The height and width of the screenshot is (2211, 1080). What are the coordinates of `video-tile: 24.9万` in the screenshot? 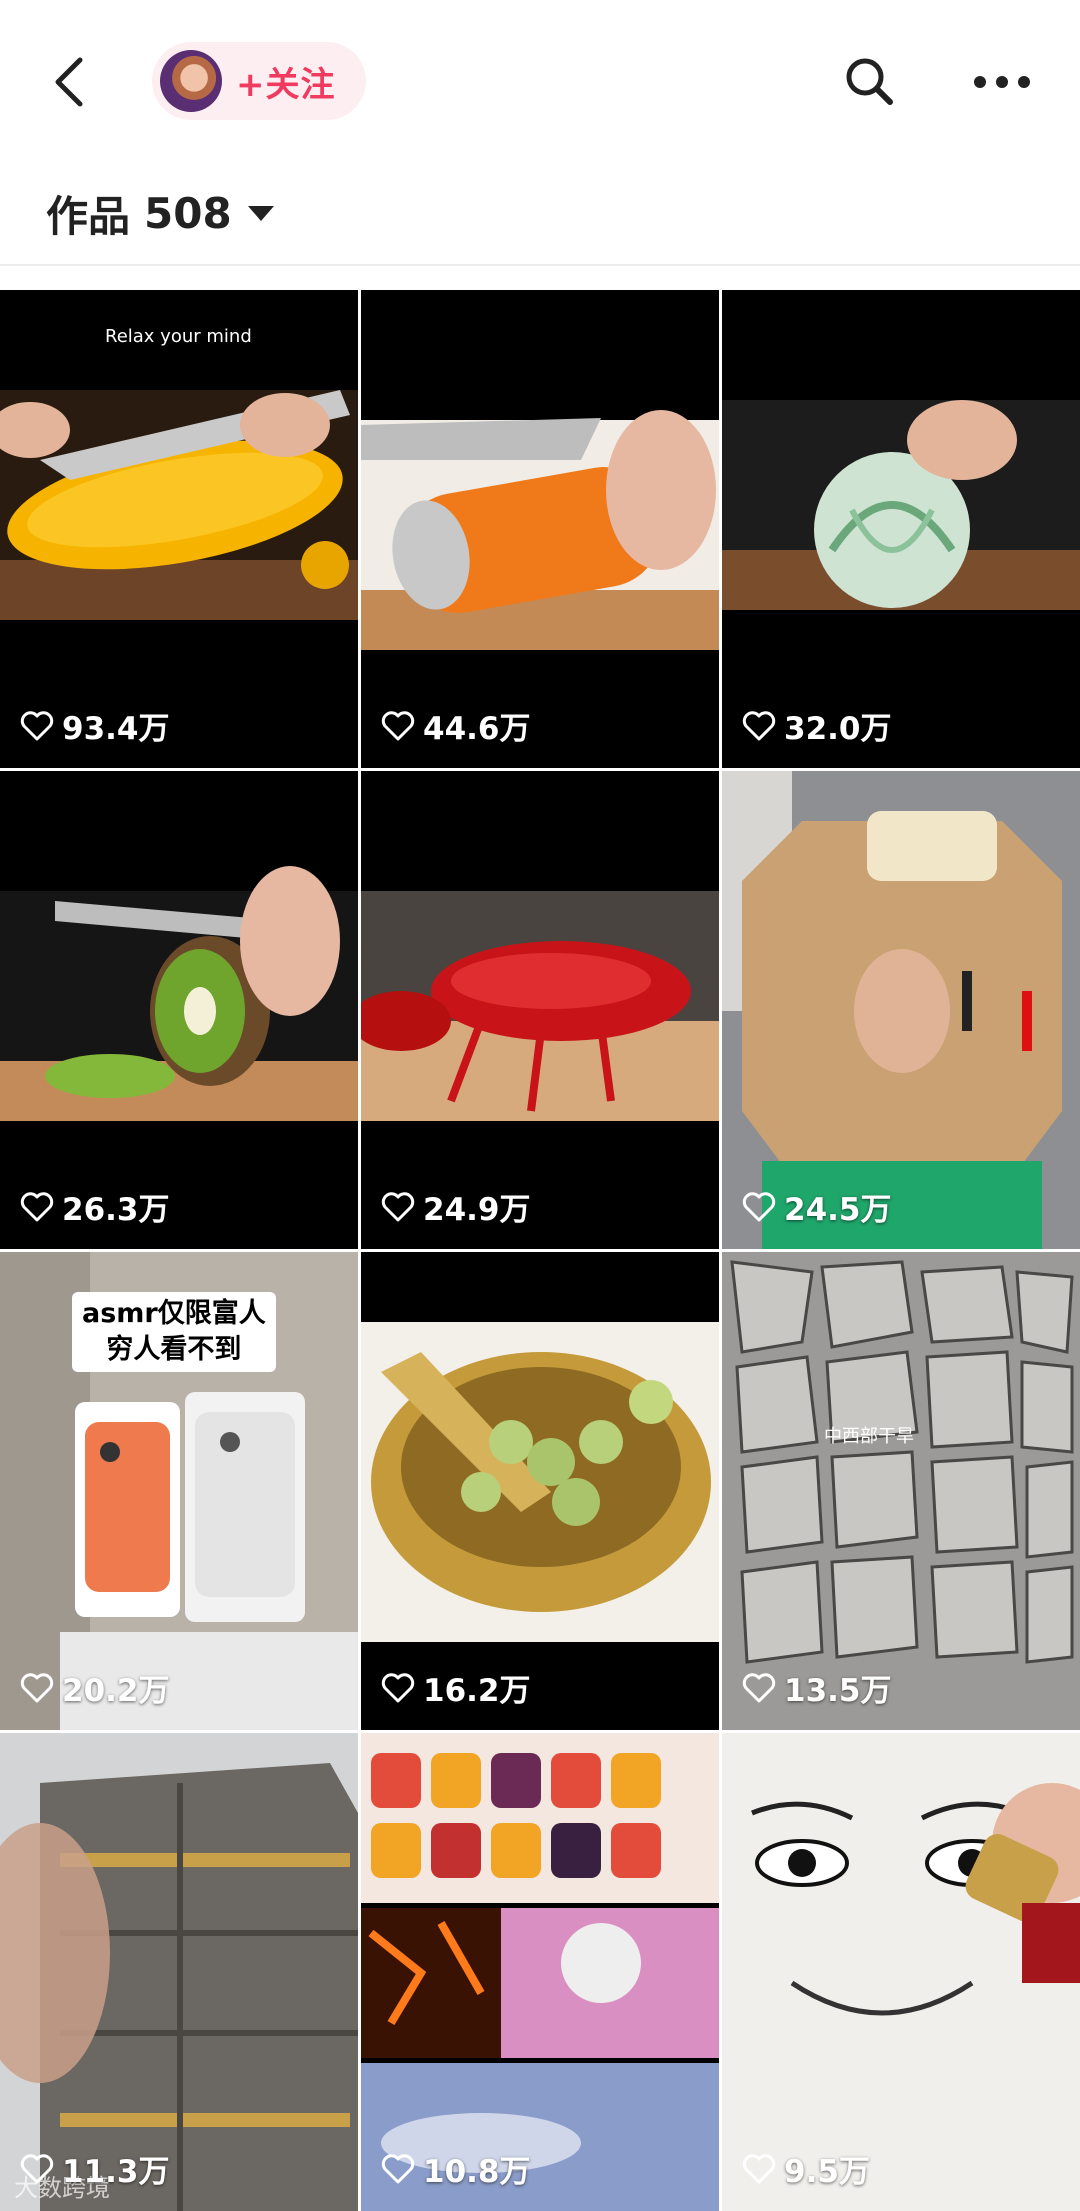 It's located at (540, 1010).